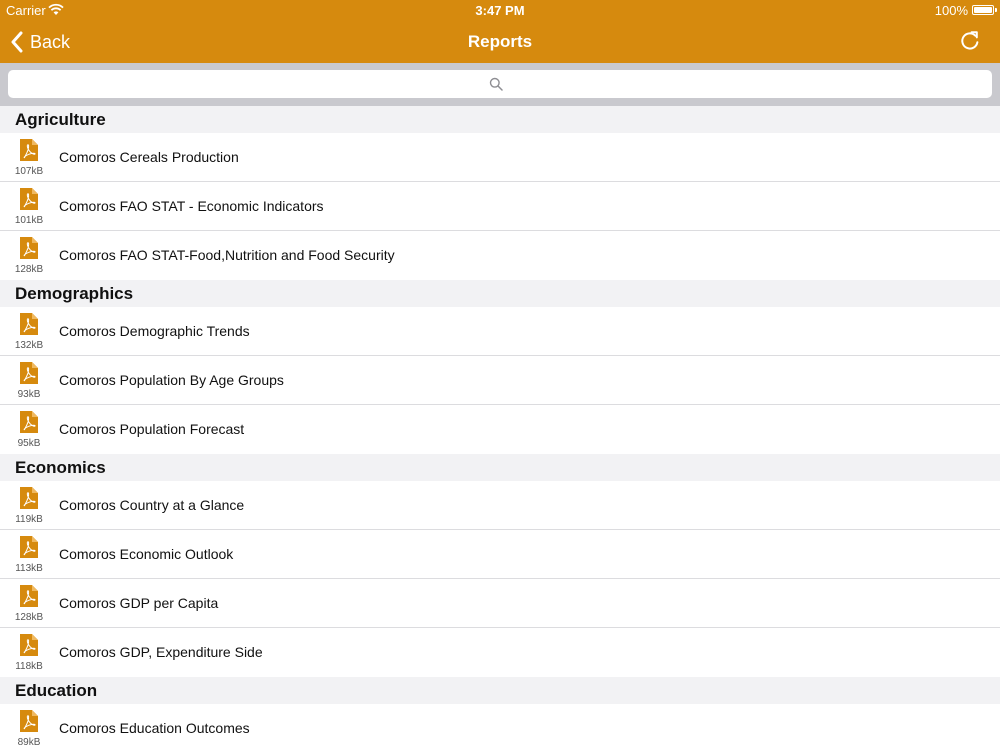 This screenshot has width=1000, height=750. Describe the element at coordinates (500, 467) in the screenshot. I see `section-header: Economics` at that location.